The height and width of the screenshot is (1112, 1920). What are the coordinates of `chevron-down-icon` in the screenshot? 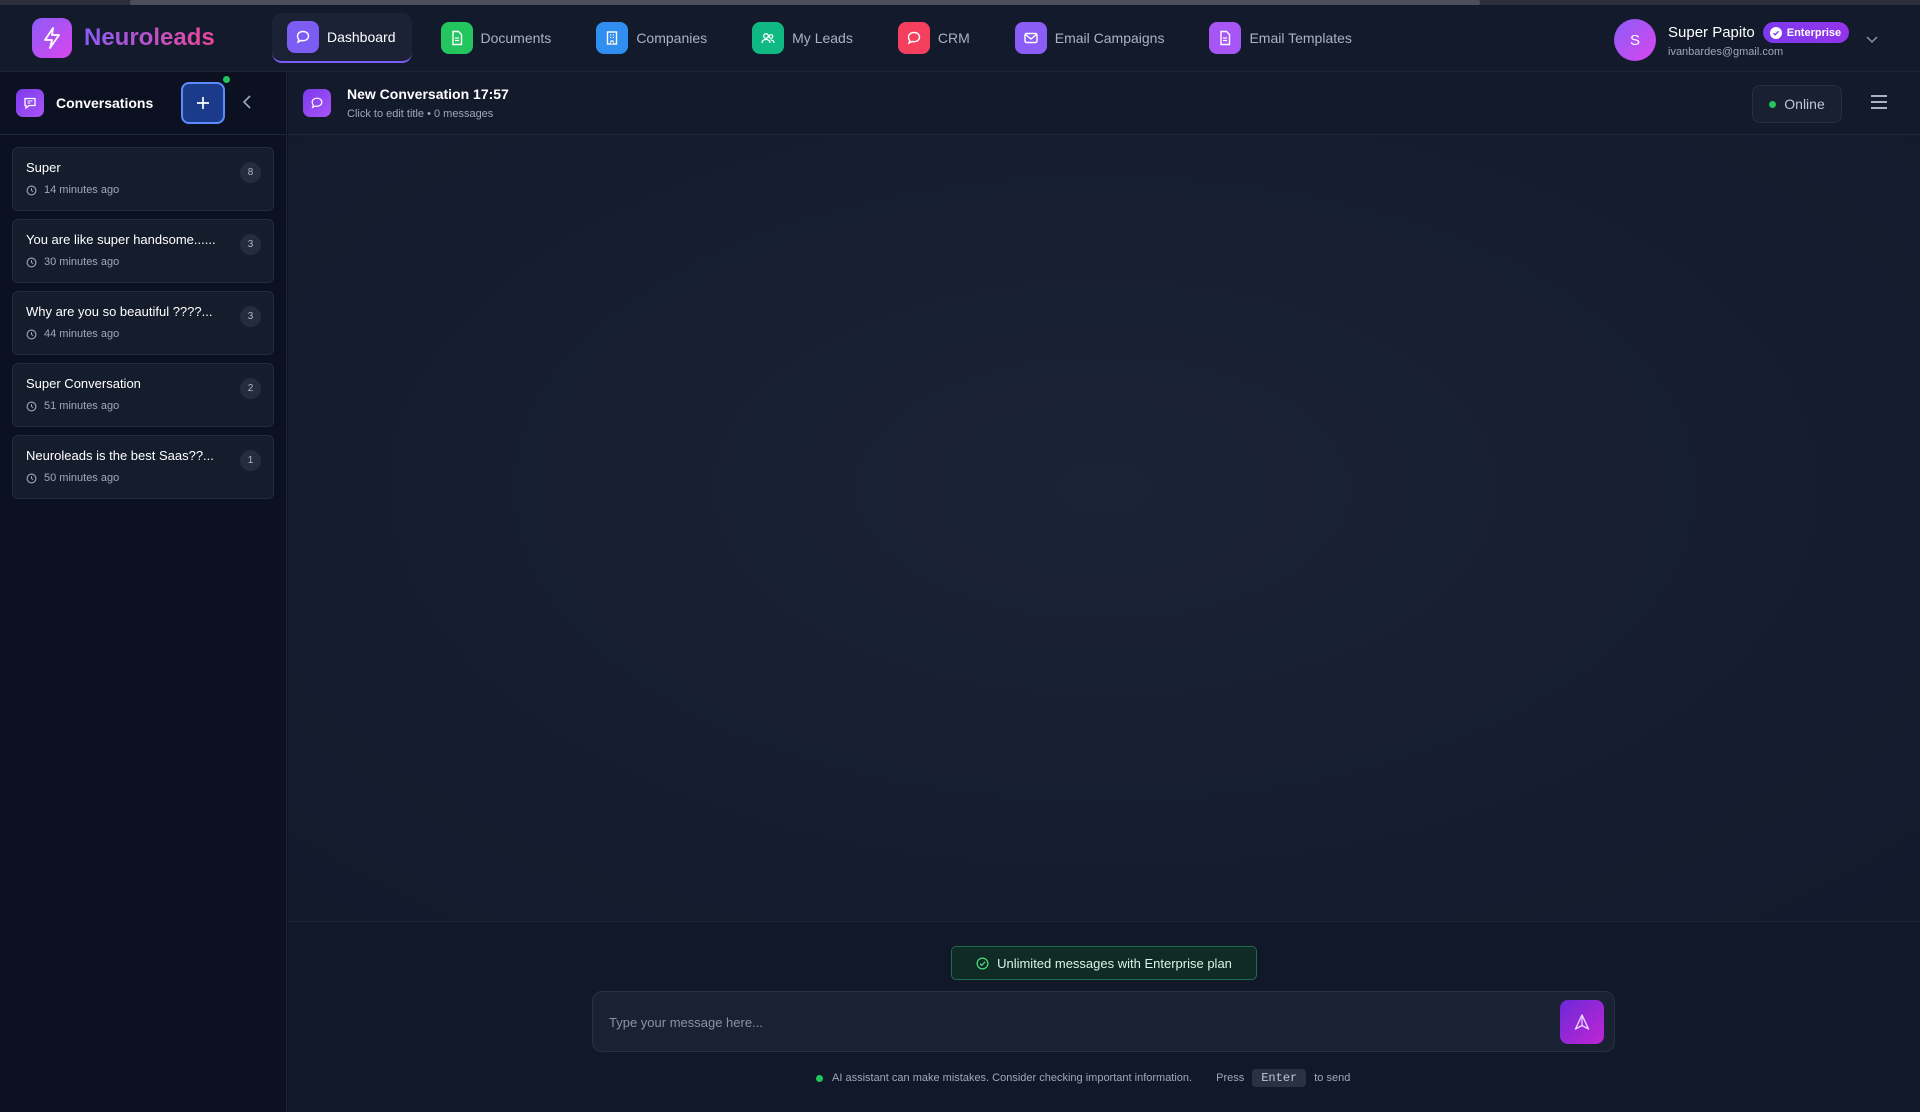 It's located at (1872, 40).